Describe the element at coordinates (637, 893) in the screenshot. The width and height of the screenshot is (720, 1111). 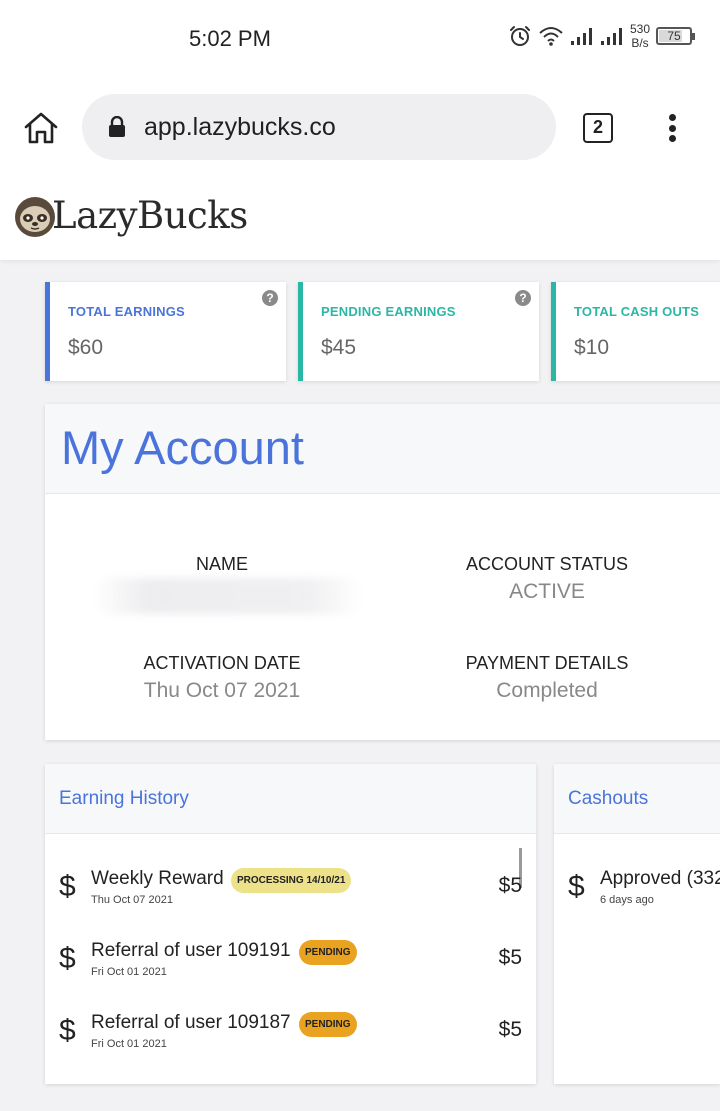
I see `list-item: $ Approved (332 6 days ago` at that location.